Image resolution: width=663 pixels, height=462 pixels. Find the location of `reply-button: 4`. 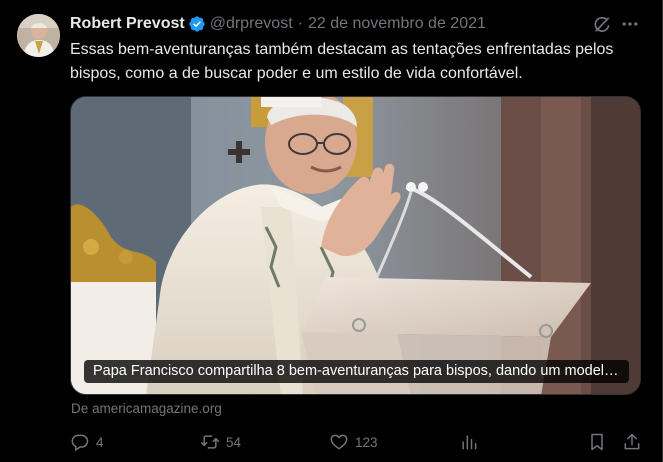

reply-button: 4 is located at coordinates (87, 442).